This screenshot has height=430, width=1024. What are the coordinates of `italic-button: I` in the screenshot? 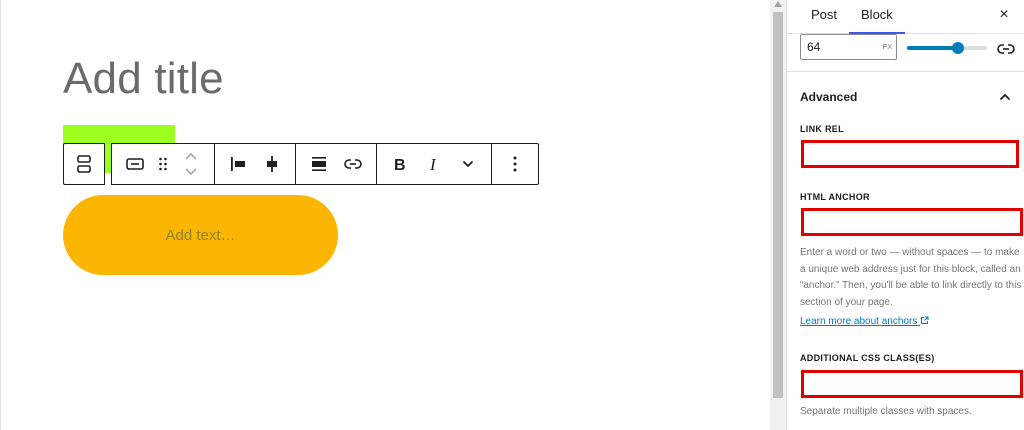 It's located at (434, 164).